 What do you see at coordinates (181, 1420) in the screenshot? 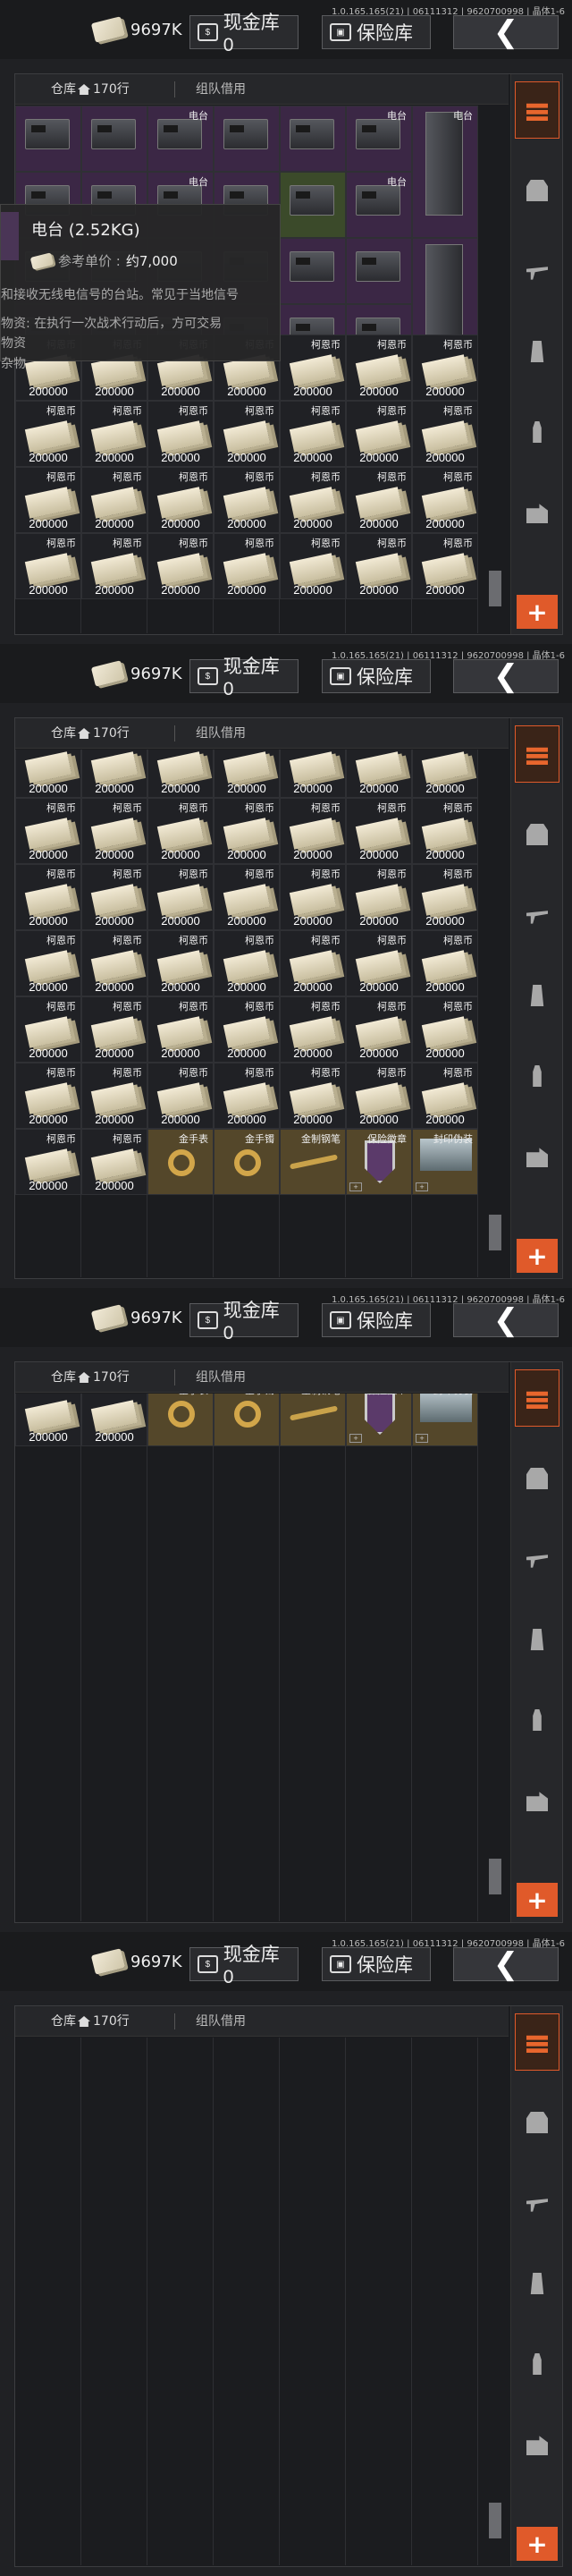
I see `gold-watch-item: 金手表` at bounding box center [181, 1420].